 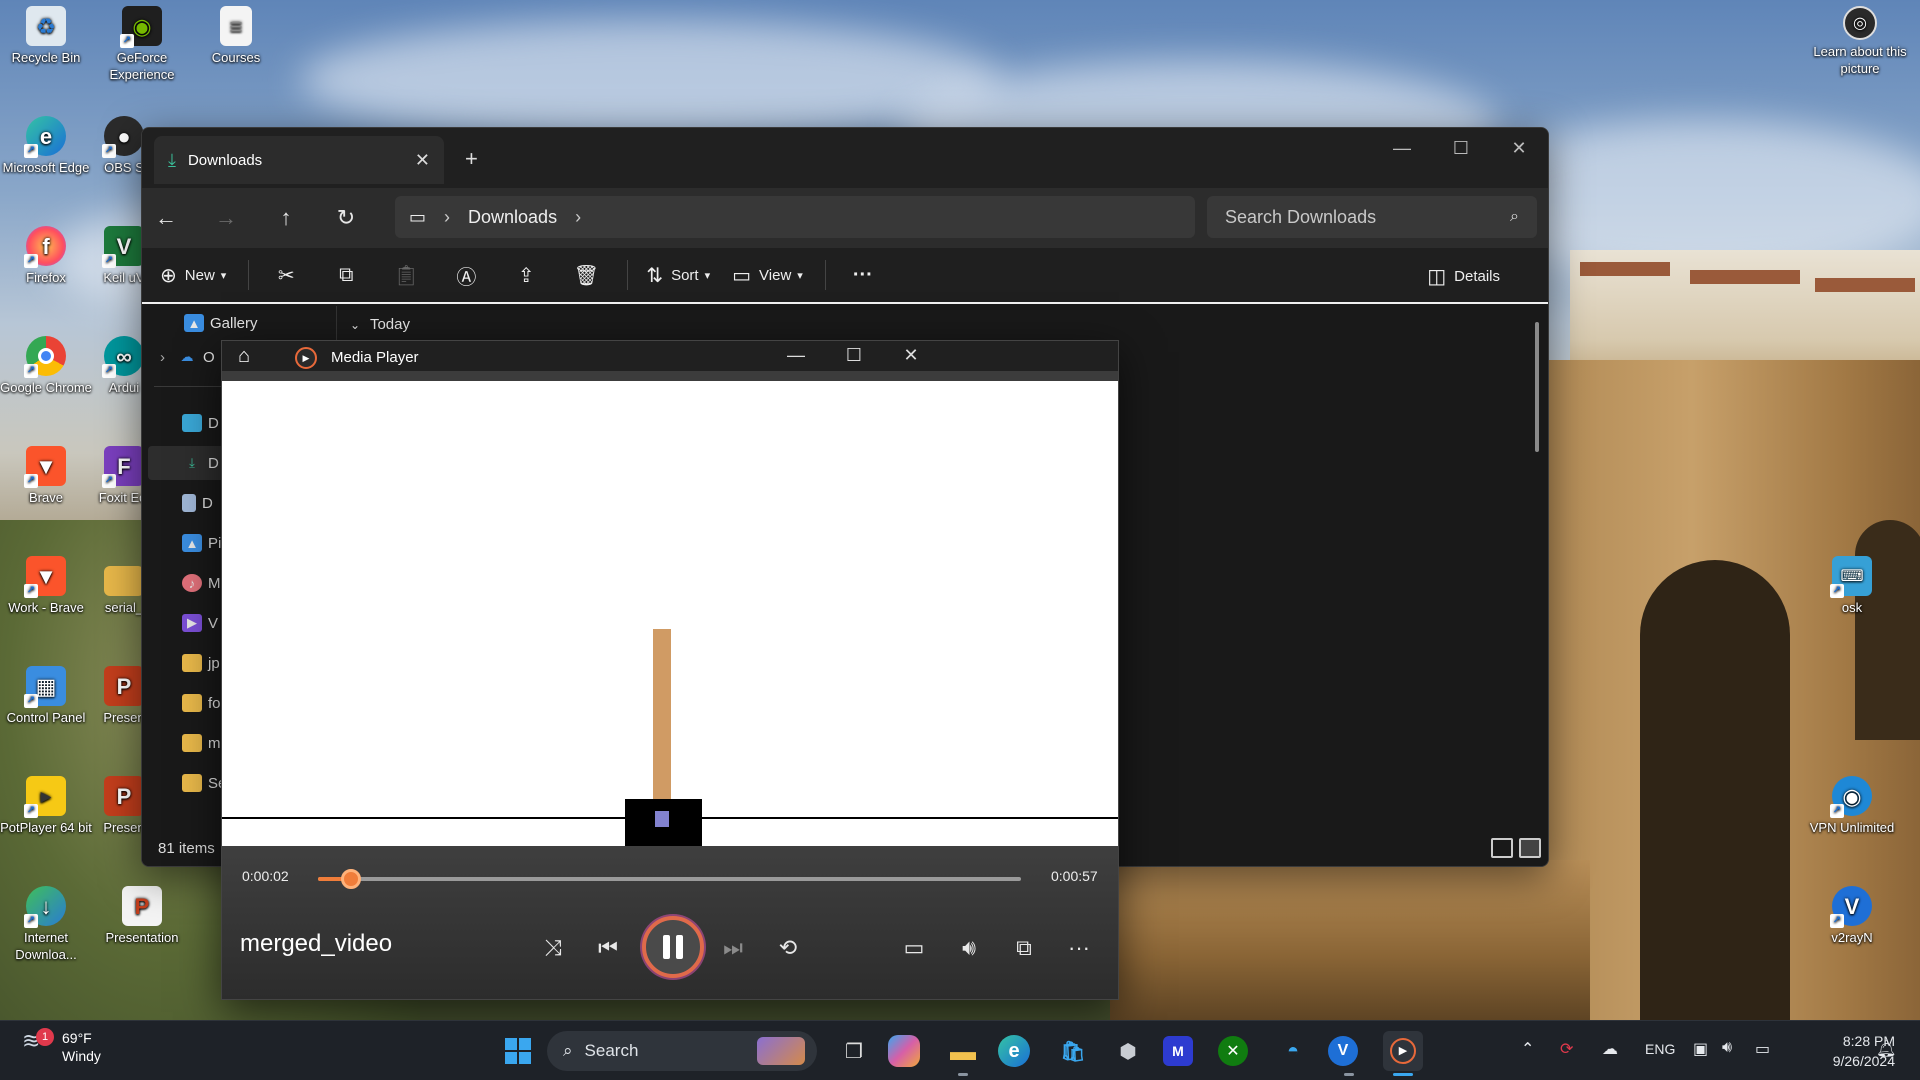 What do you see at coordinates (1566, 1049) in the screenshot?
I see `sync-icon: ⟳` at bounding box center [1566, 1049].